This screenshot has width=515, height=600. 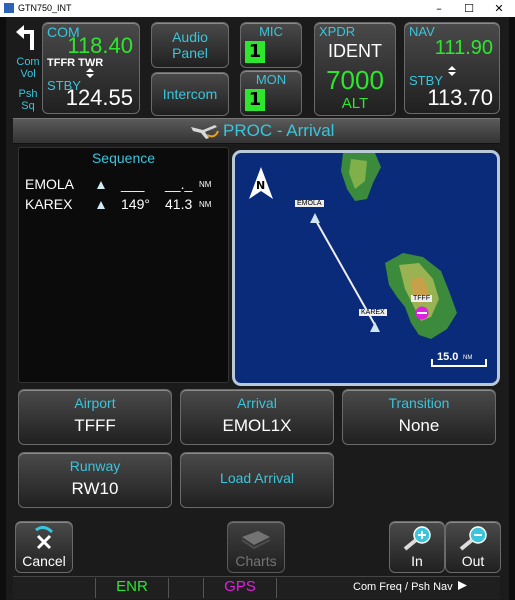 I want to click on waypoint-distance: __._, so click(x=179, y=184).